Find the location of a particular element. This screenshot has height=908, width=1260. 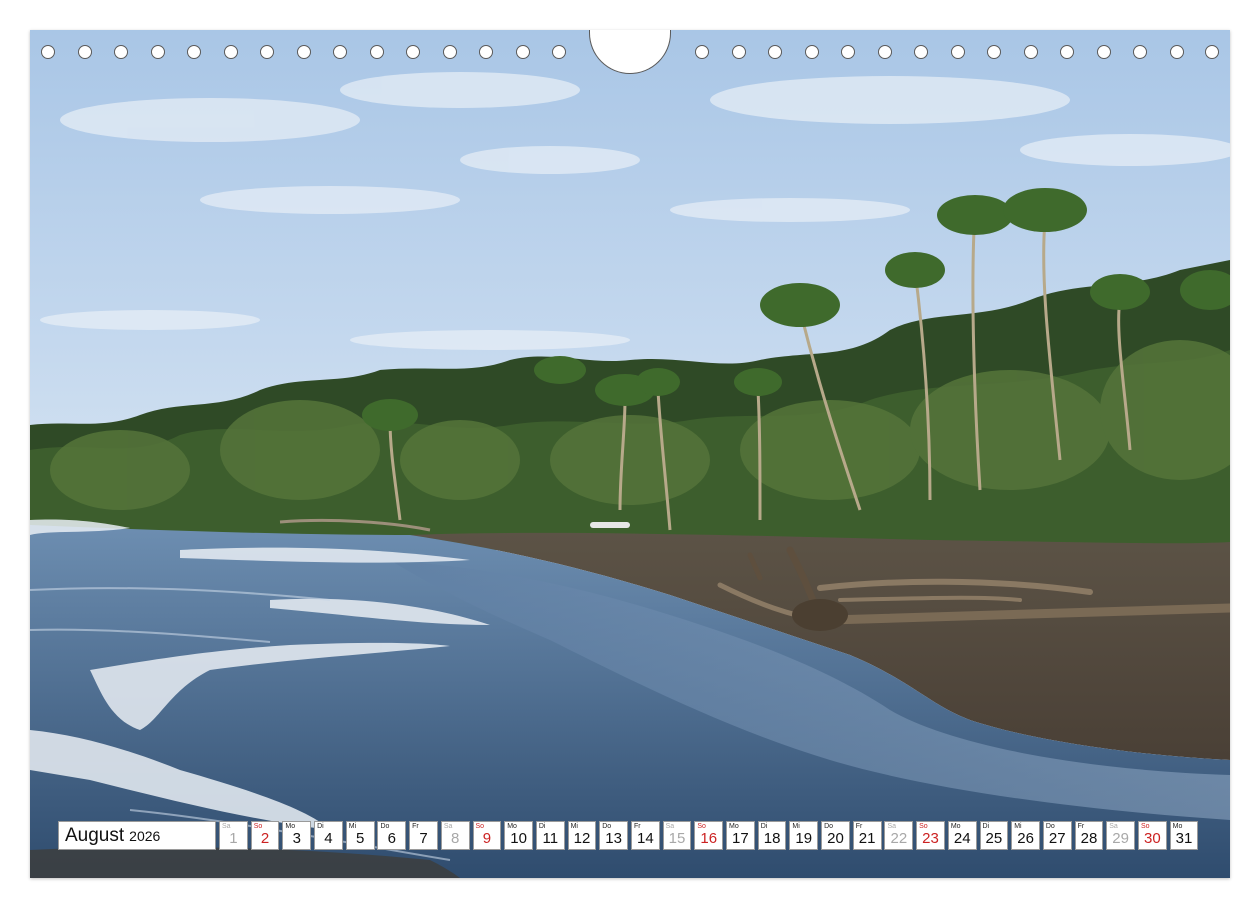

day-cell: Sa 15 is located at coordinates (677, 835).